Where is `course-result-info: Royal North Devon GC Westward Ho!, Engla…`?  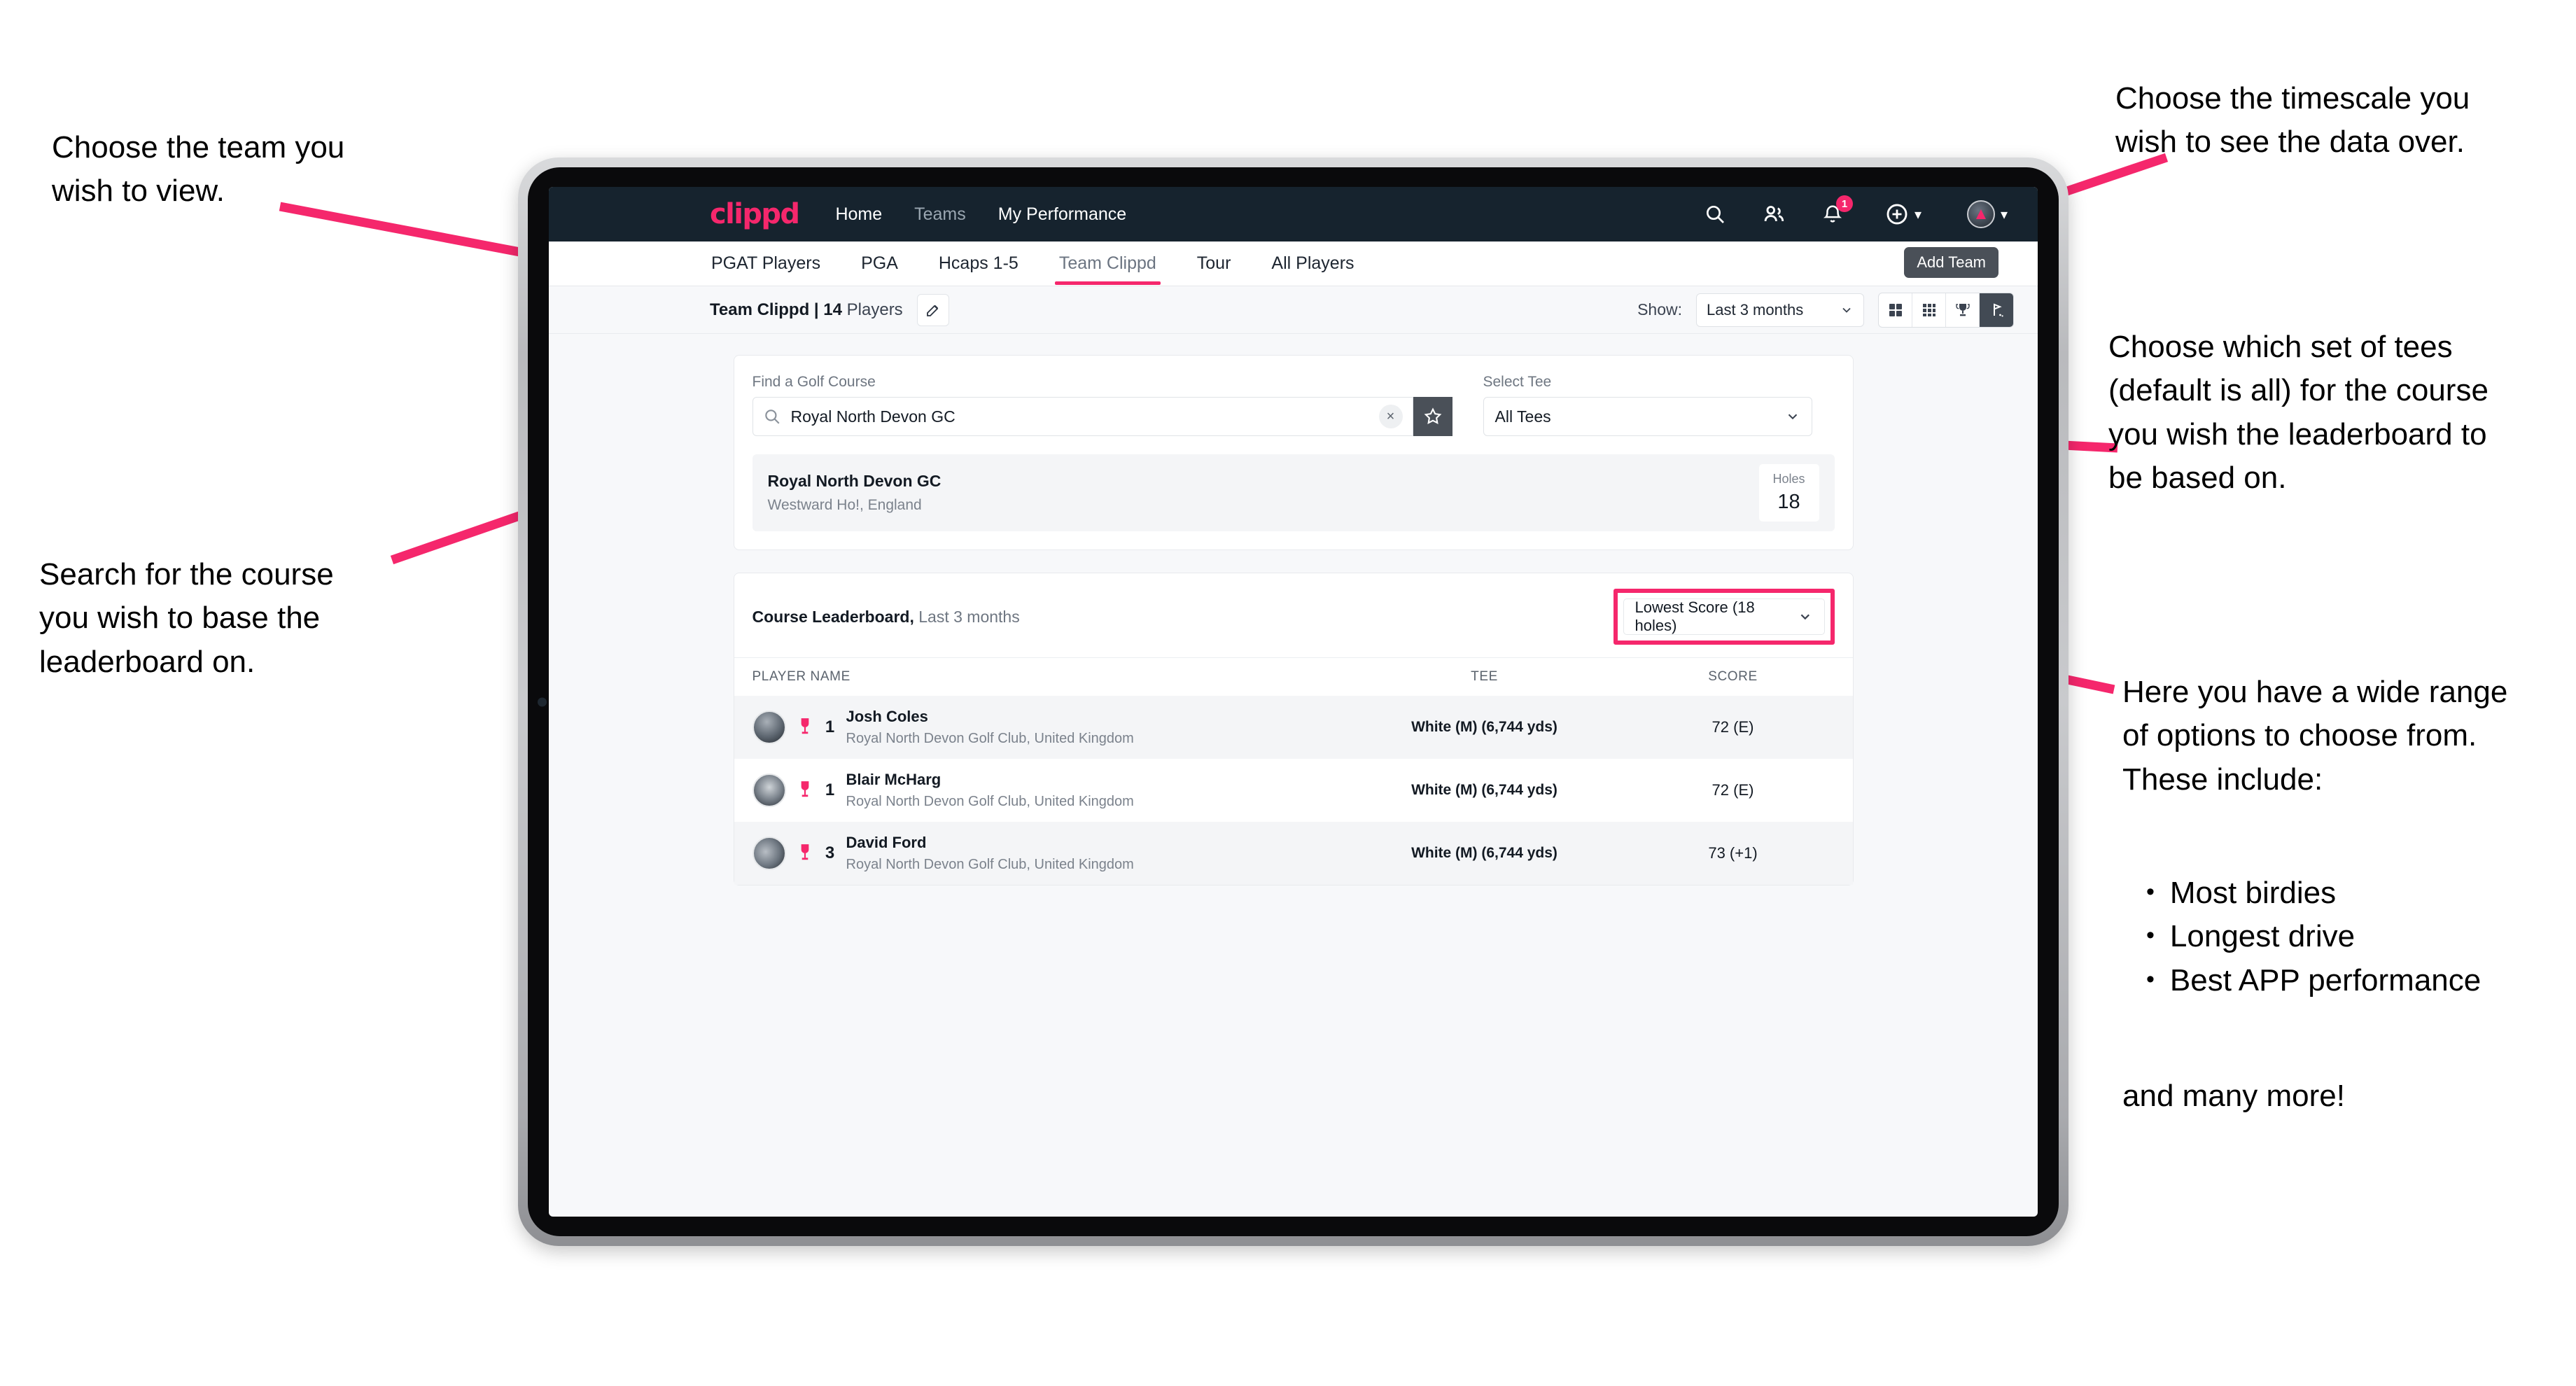
course-result-info: Royal North Devon GC Westward Ho!, Engla… is located at coordinates (854, 493).